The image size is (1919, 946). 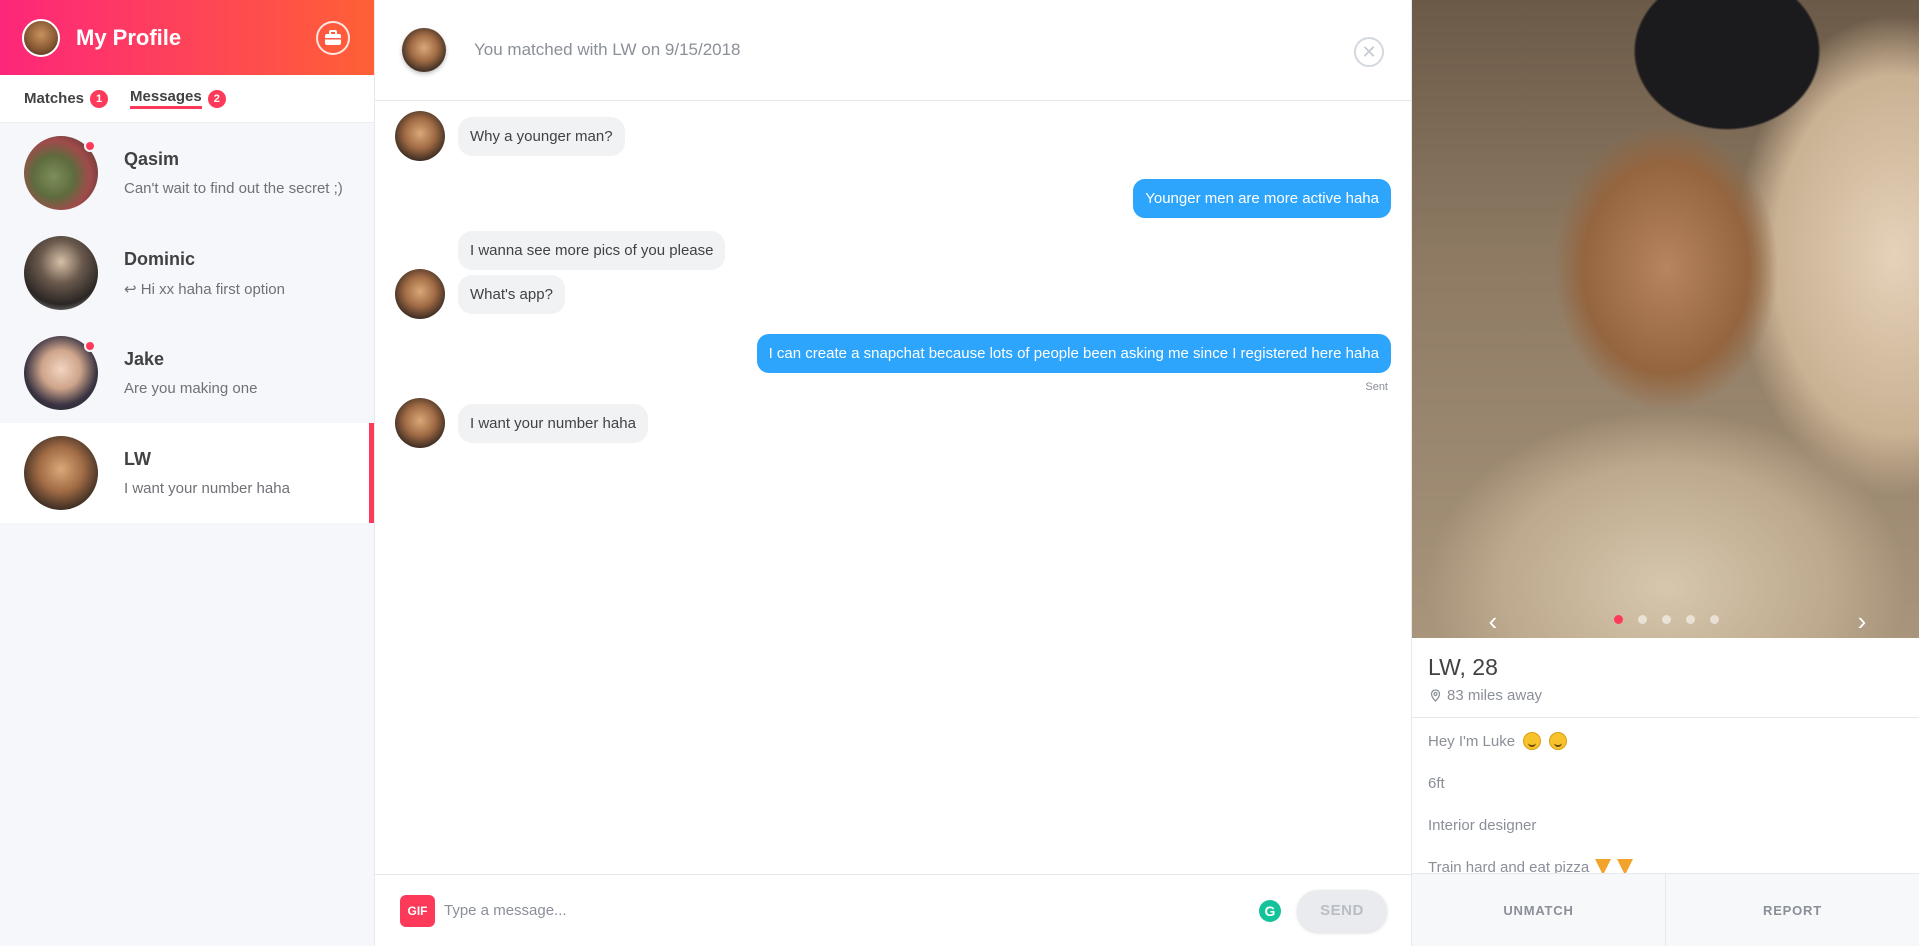 What do you see at coordinates (41, 37) in the screenshot?
I see `my-profile-avatar` at bounding box center [41, 37].